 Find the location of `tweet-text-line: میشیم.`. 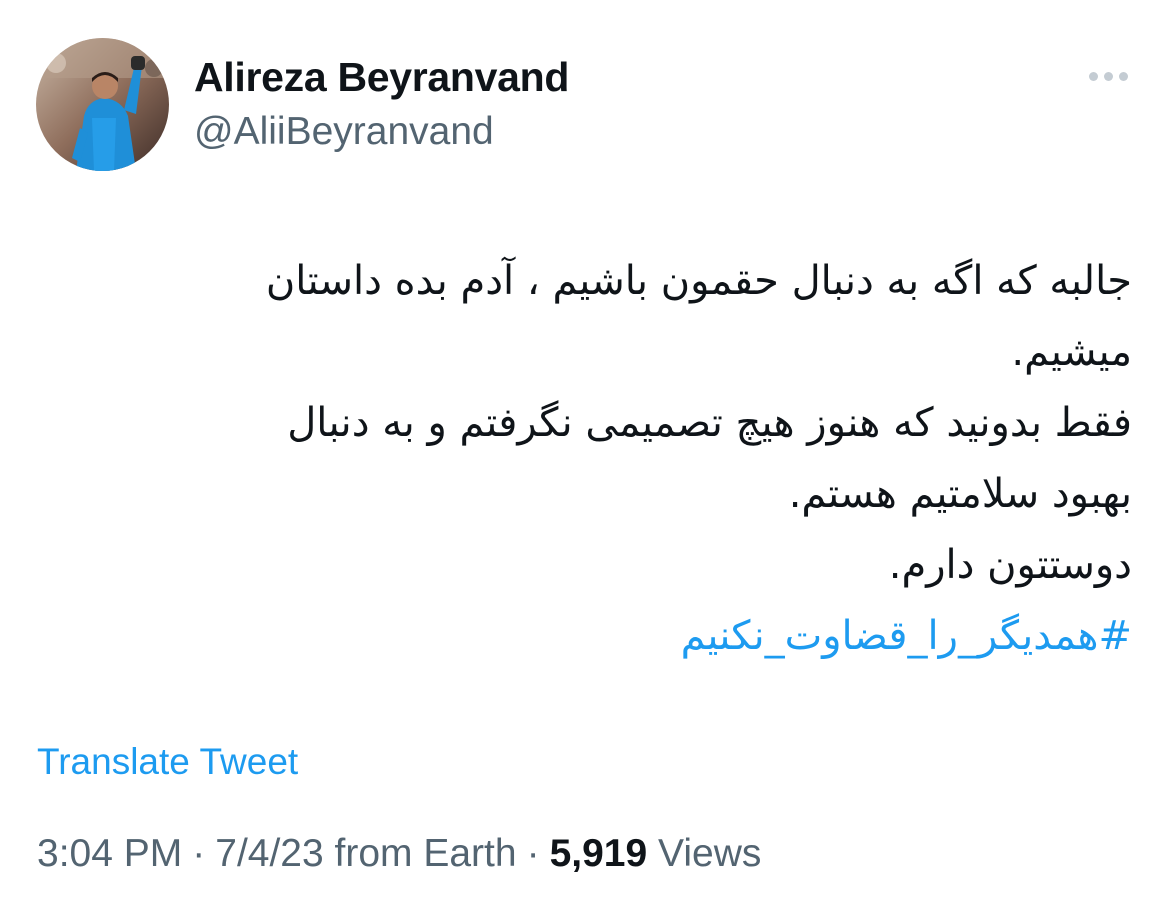

tweet-text-line: میشیم. is located at coordinates (1071, 352).